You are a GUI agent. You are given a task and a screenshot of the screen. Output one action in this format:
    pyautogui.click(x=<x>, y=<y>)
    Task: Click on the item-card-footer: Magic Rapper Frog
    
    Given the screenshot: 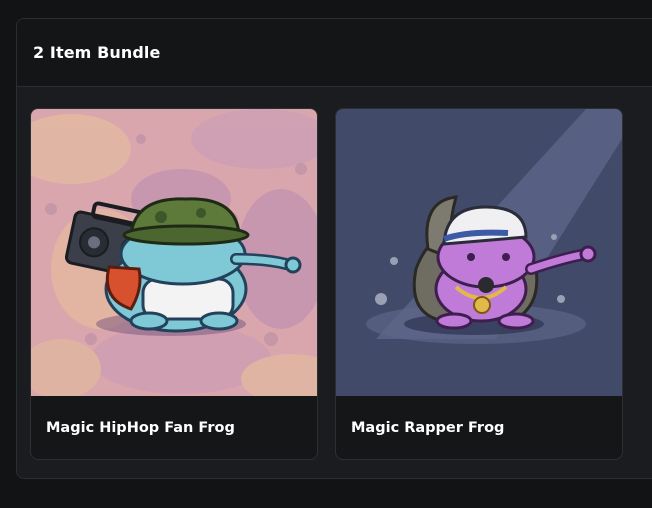 What is the action you would take?
    pyautogui.click(x=479, y=427)
    